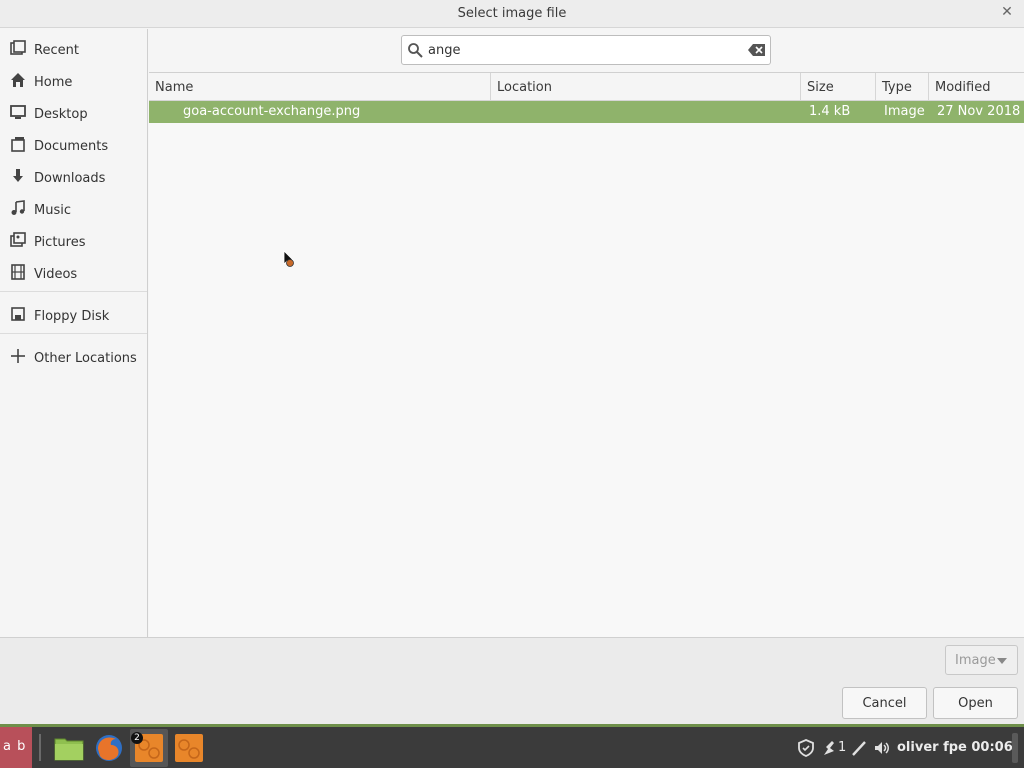 Image resolution: width=1024 pixels, height=768 pixels. I want to click on column-header-label: Modified, so click(963, 87).